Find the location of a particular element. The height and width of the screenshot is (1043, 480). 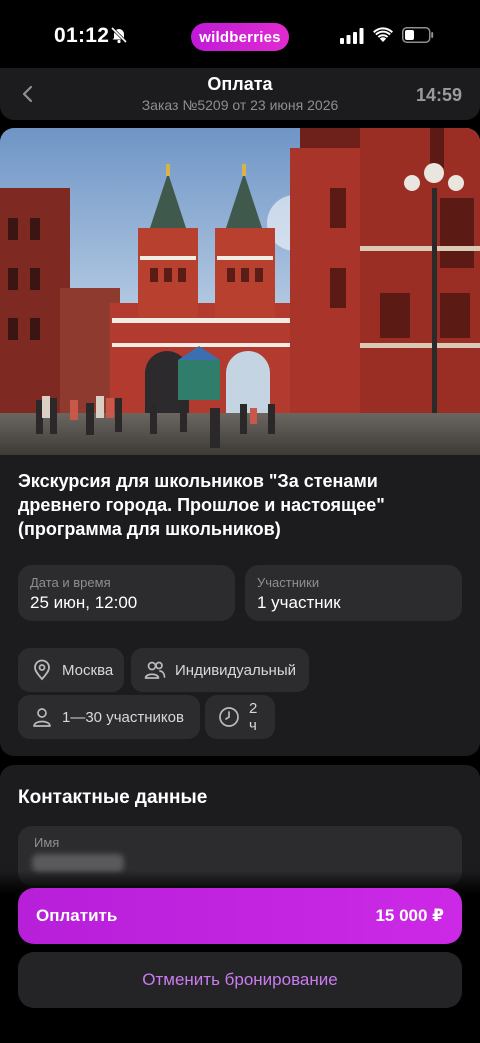

page-title: Оплата is located at coordinates (240, 84).